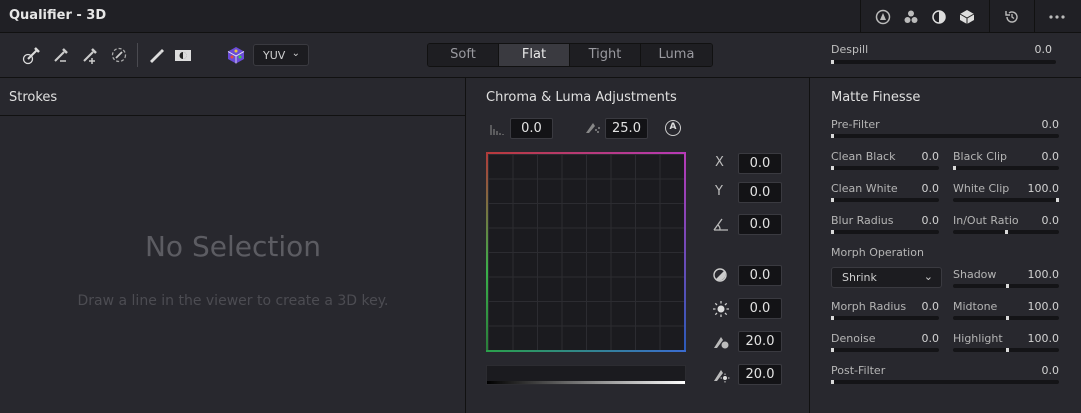 Image resolution: width=1081 pixels, height=413 pixels. What do you see at coordinates (924, 220) in the screenshot?
I see `blur-radius-value: 0.0` at bounding box center [924, 220].